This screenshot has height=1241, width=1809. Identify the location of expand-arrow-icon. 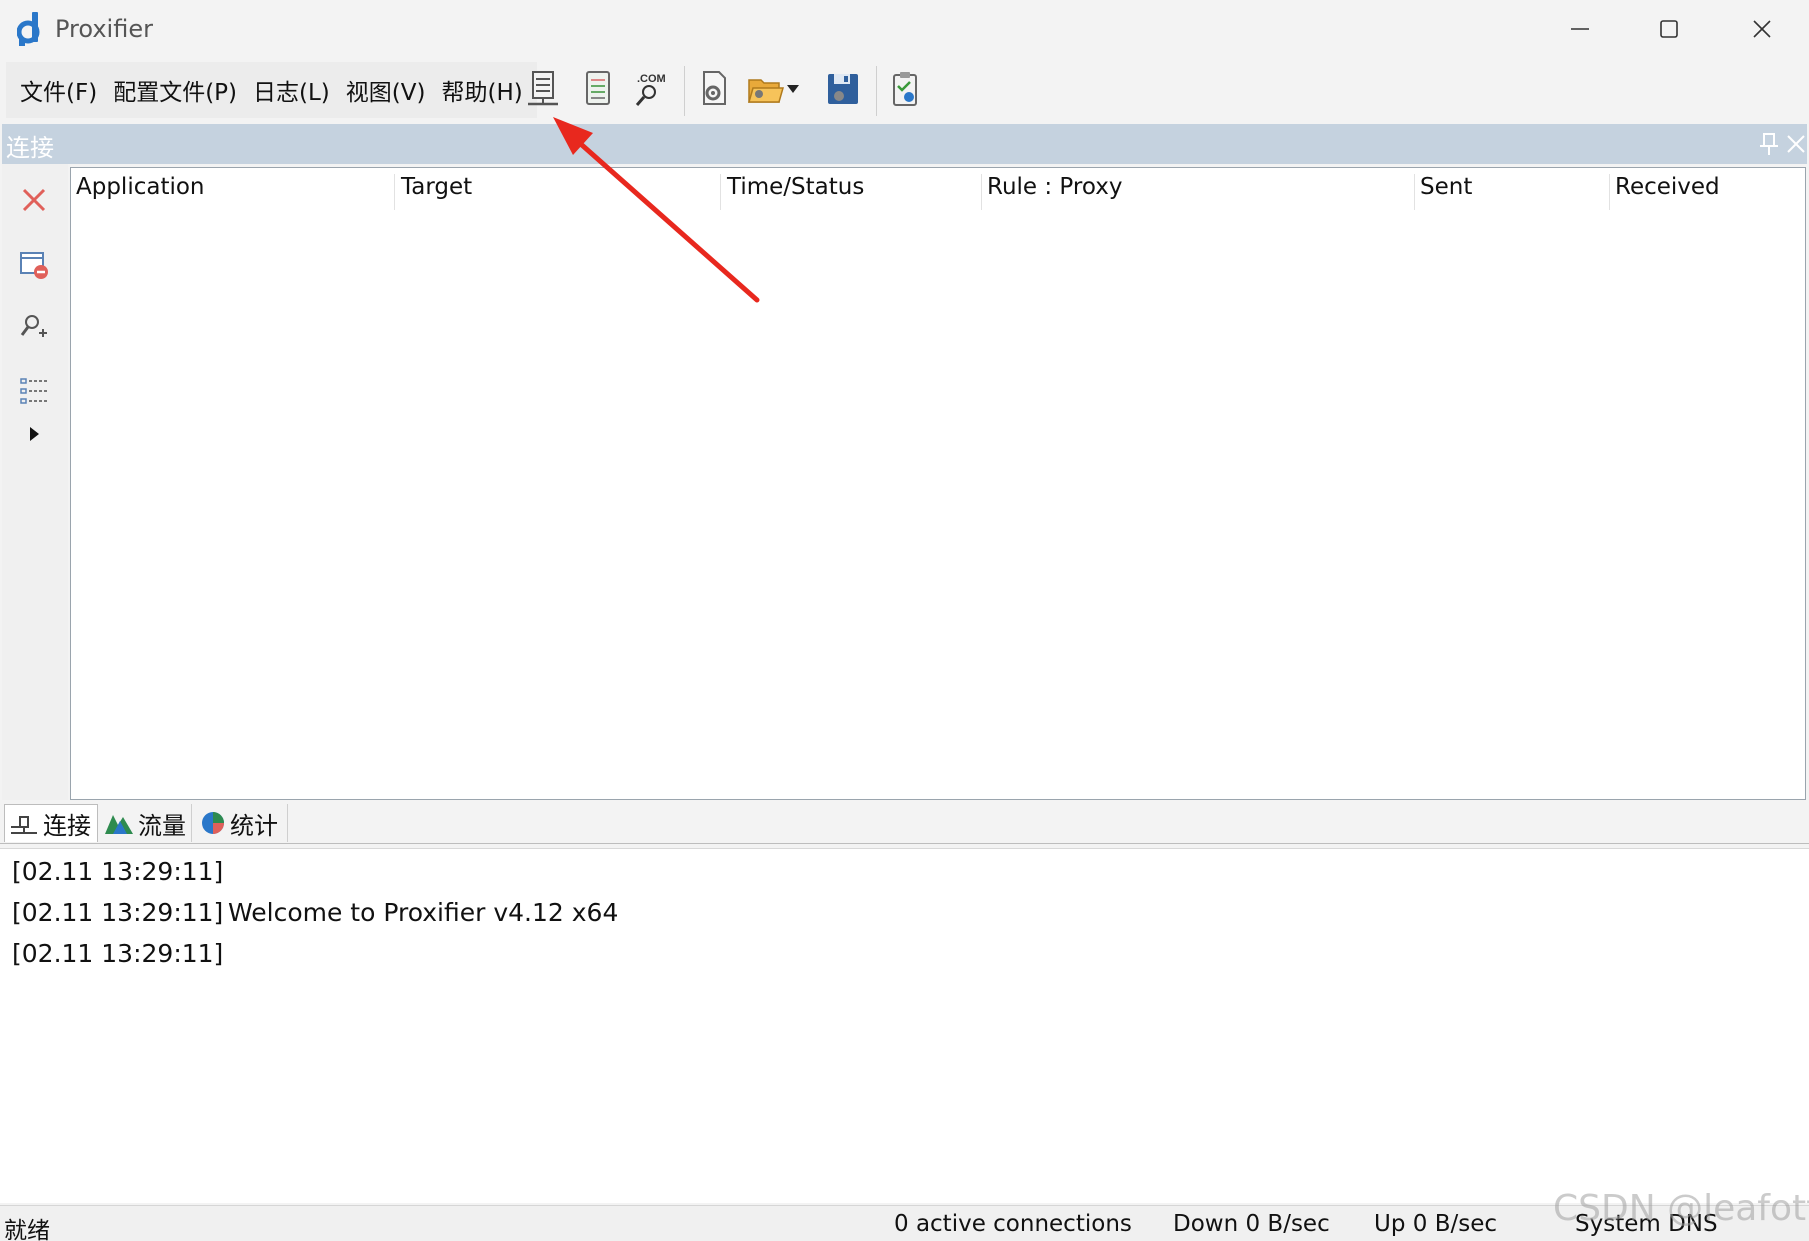
(34, 434).